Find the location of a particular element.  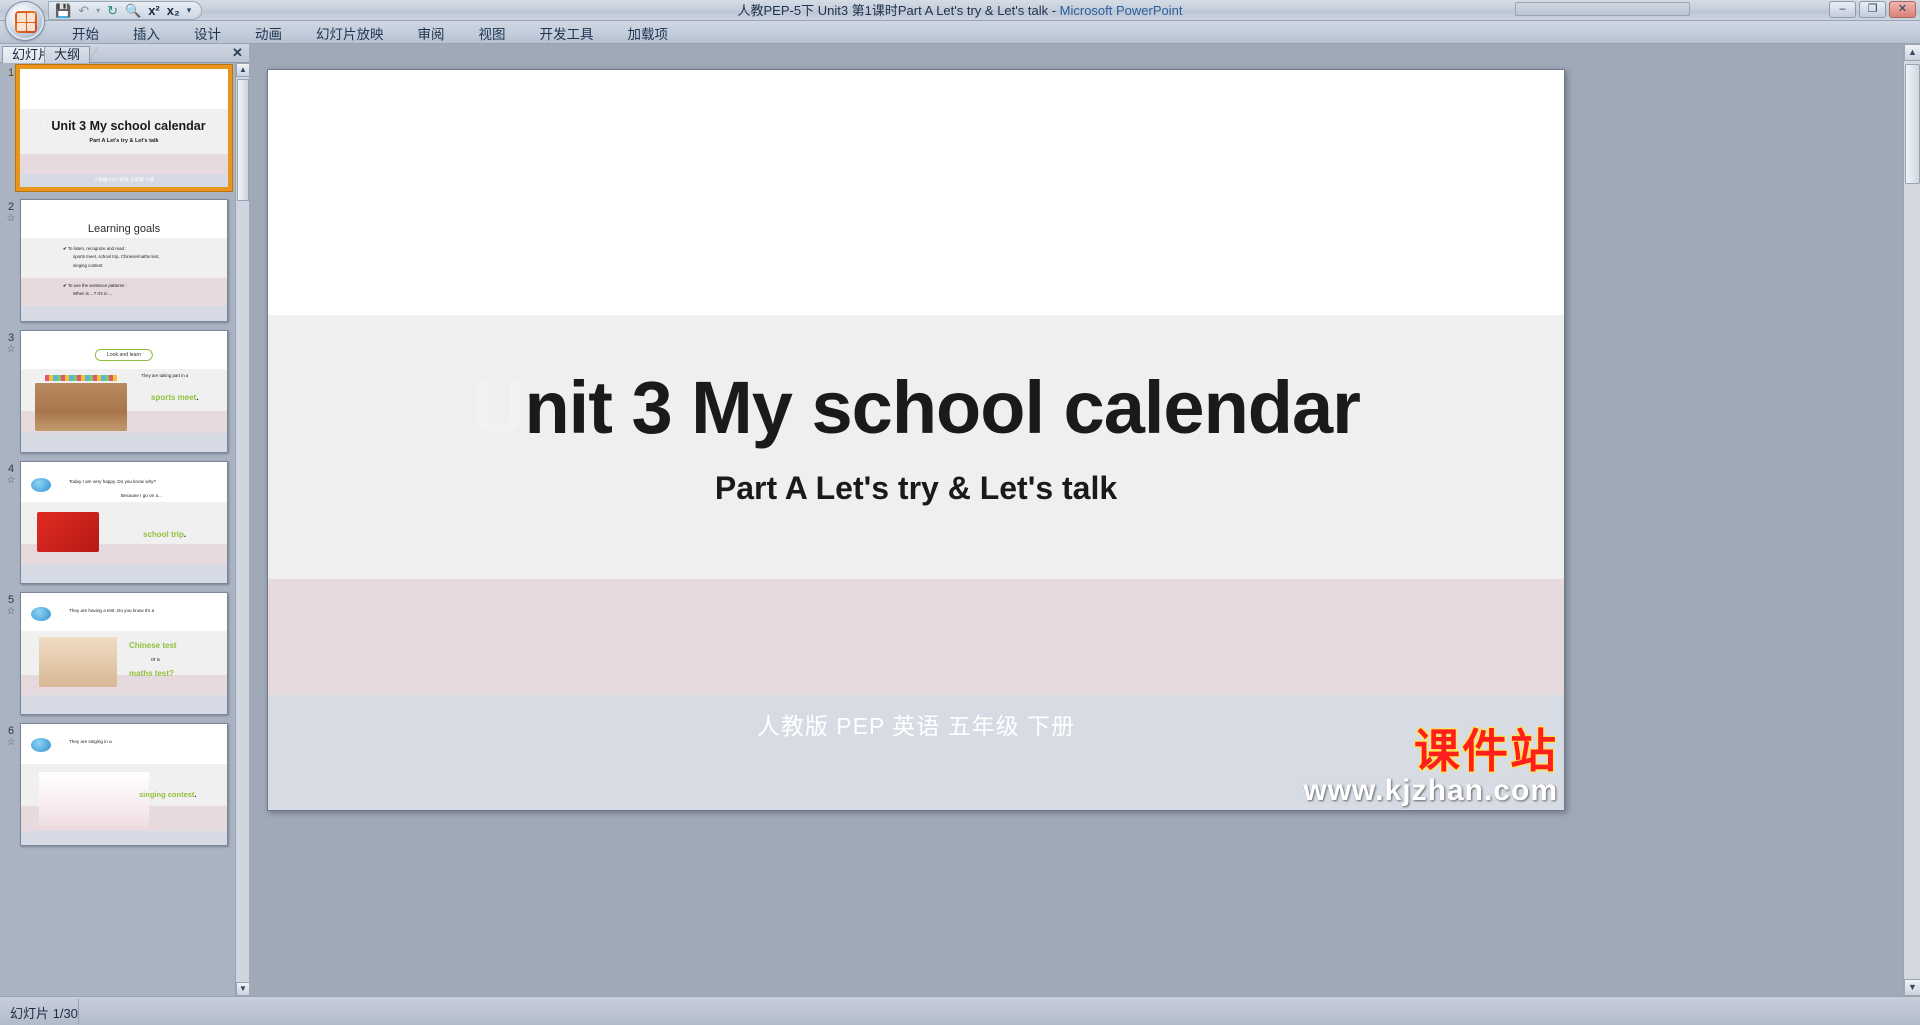

office-orb-button is located at coordinates (25, 21).